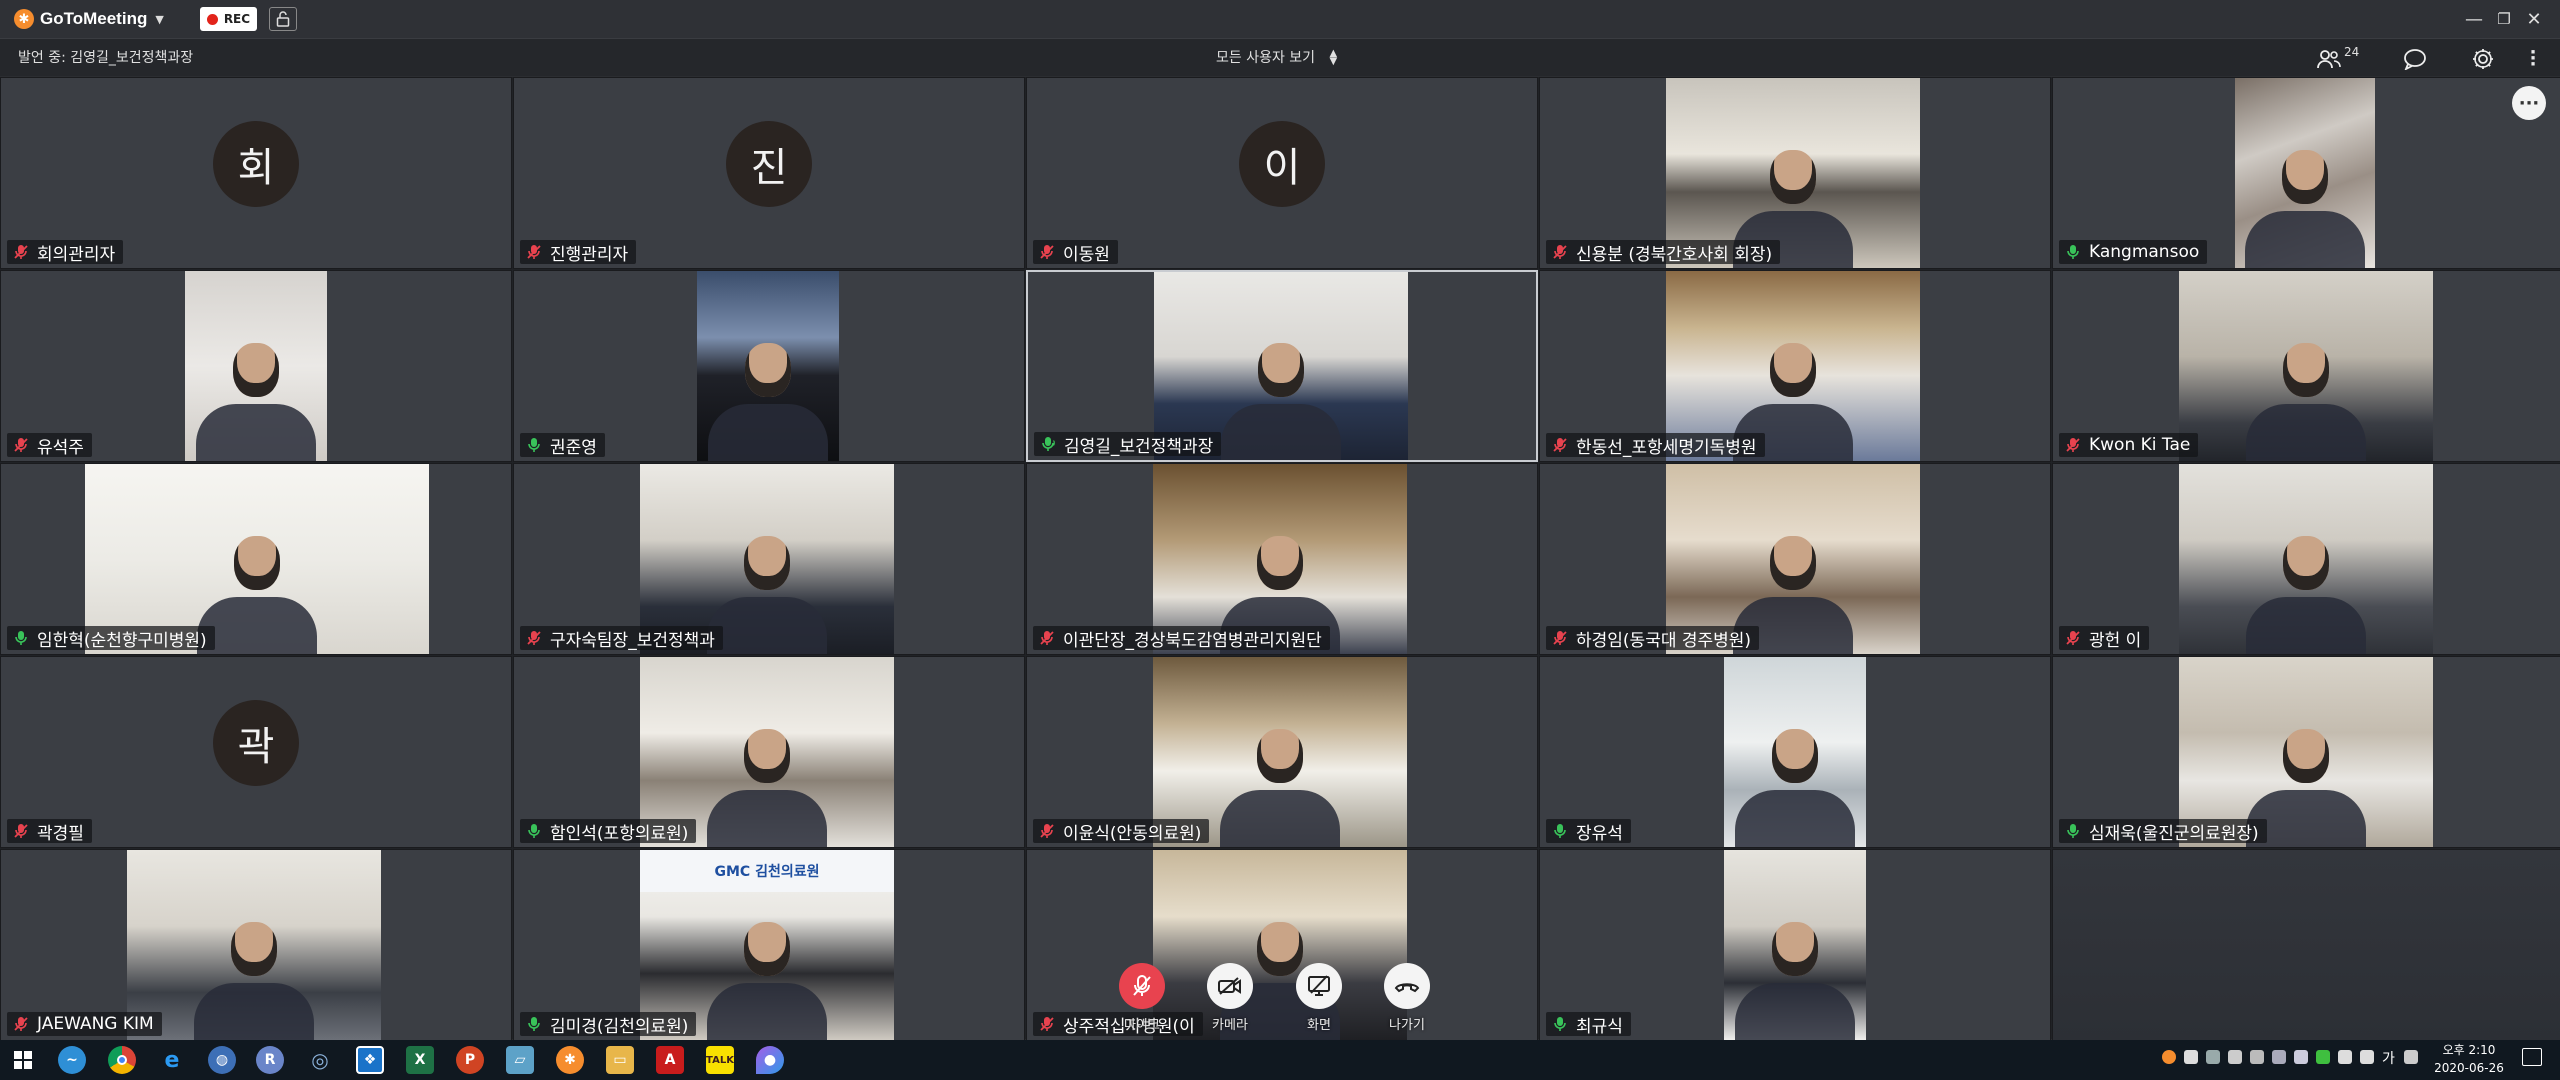  Describe the element at coordinates (2411, 1057) in the screenshot. I see `tray-pen-icon` at that location.